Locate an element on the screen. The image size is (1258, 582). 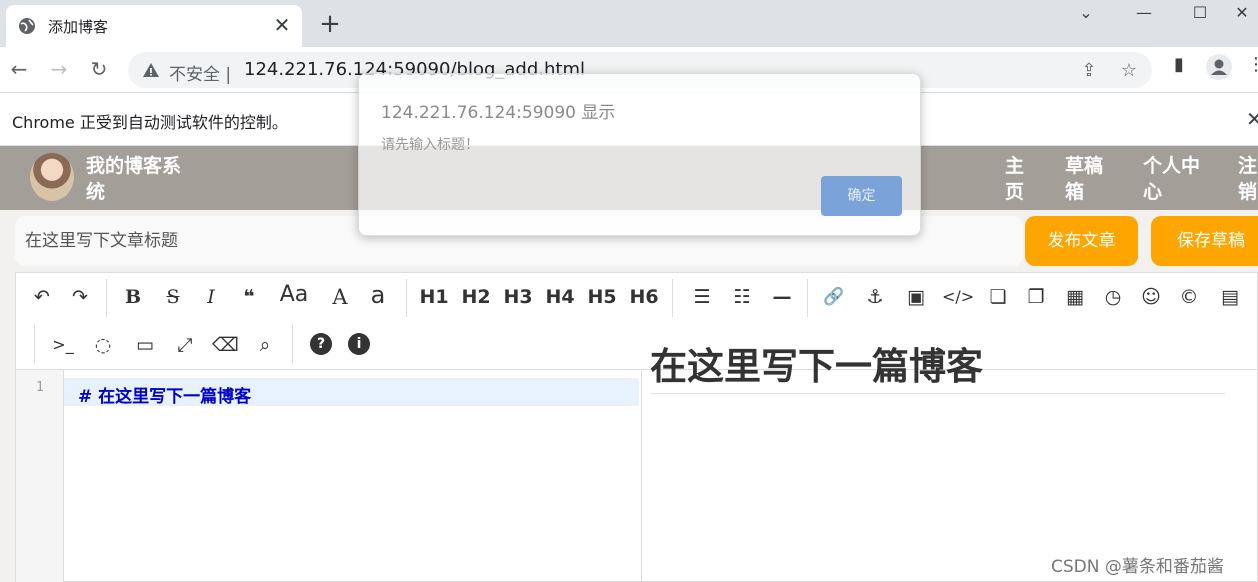
preview-divider is located at coordinates (937, 393).